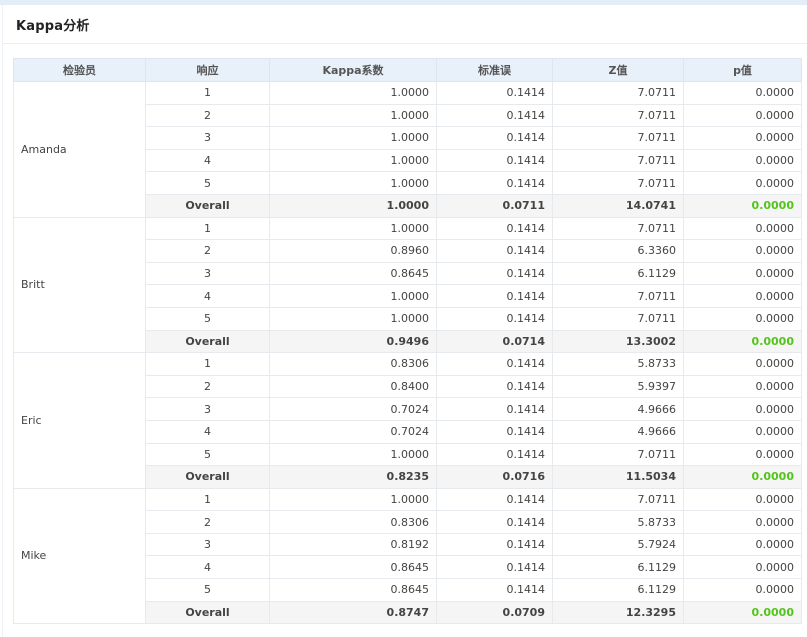  What do you see at coordinates (353, 477) in the screenshot?
I see `kappa-cell: 0.8235` at bounding box center [353, 477].